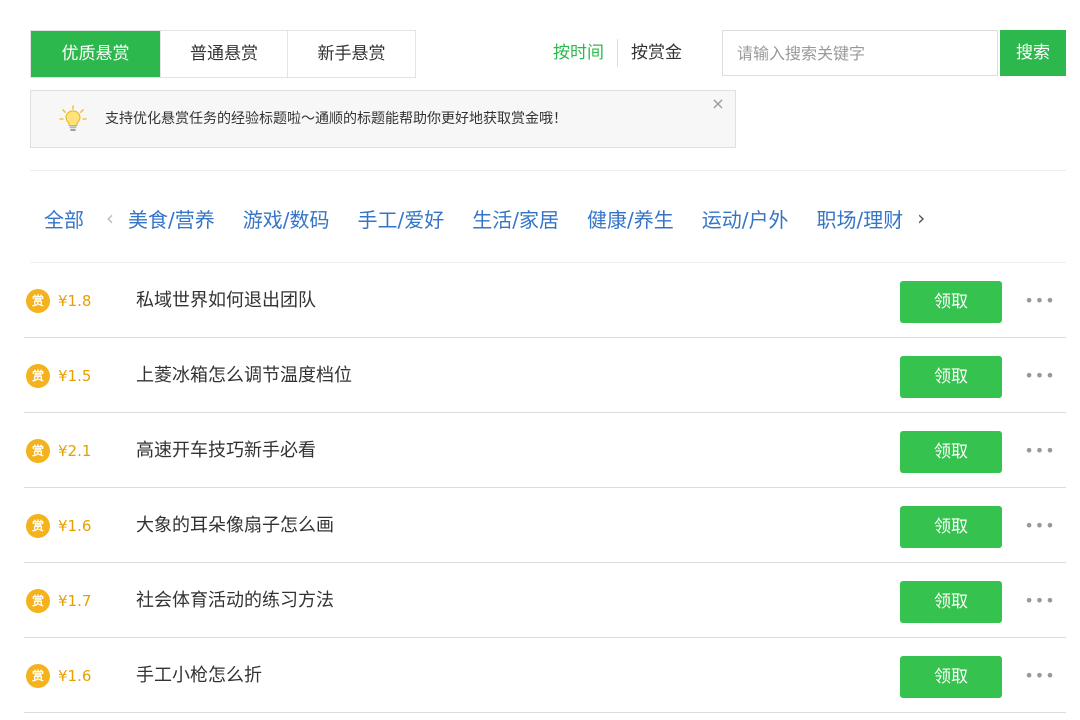 The width and height of the screenshot is (1080, 720). I want to click on bounty-tabs: 优质悬赏 普通悬赏 新手悬赏, so click(223, 54).